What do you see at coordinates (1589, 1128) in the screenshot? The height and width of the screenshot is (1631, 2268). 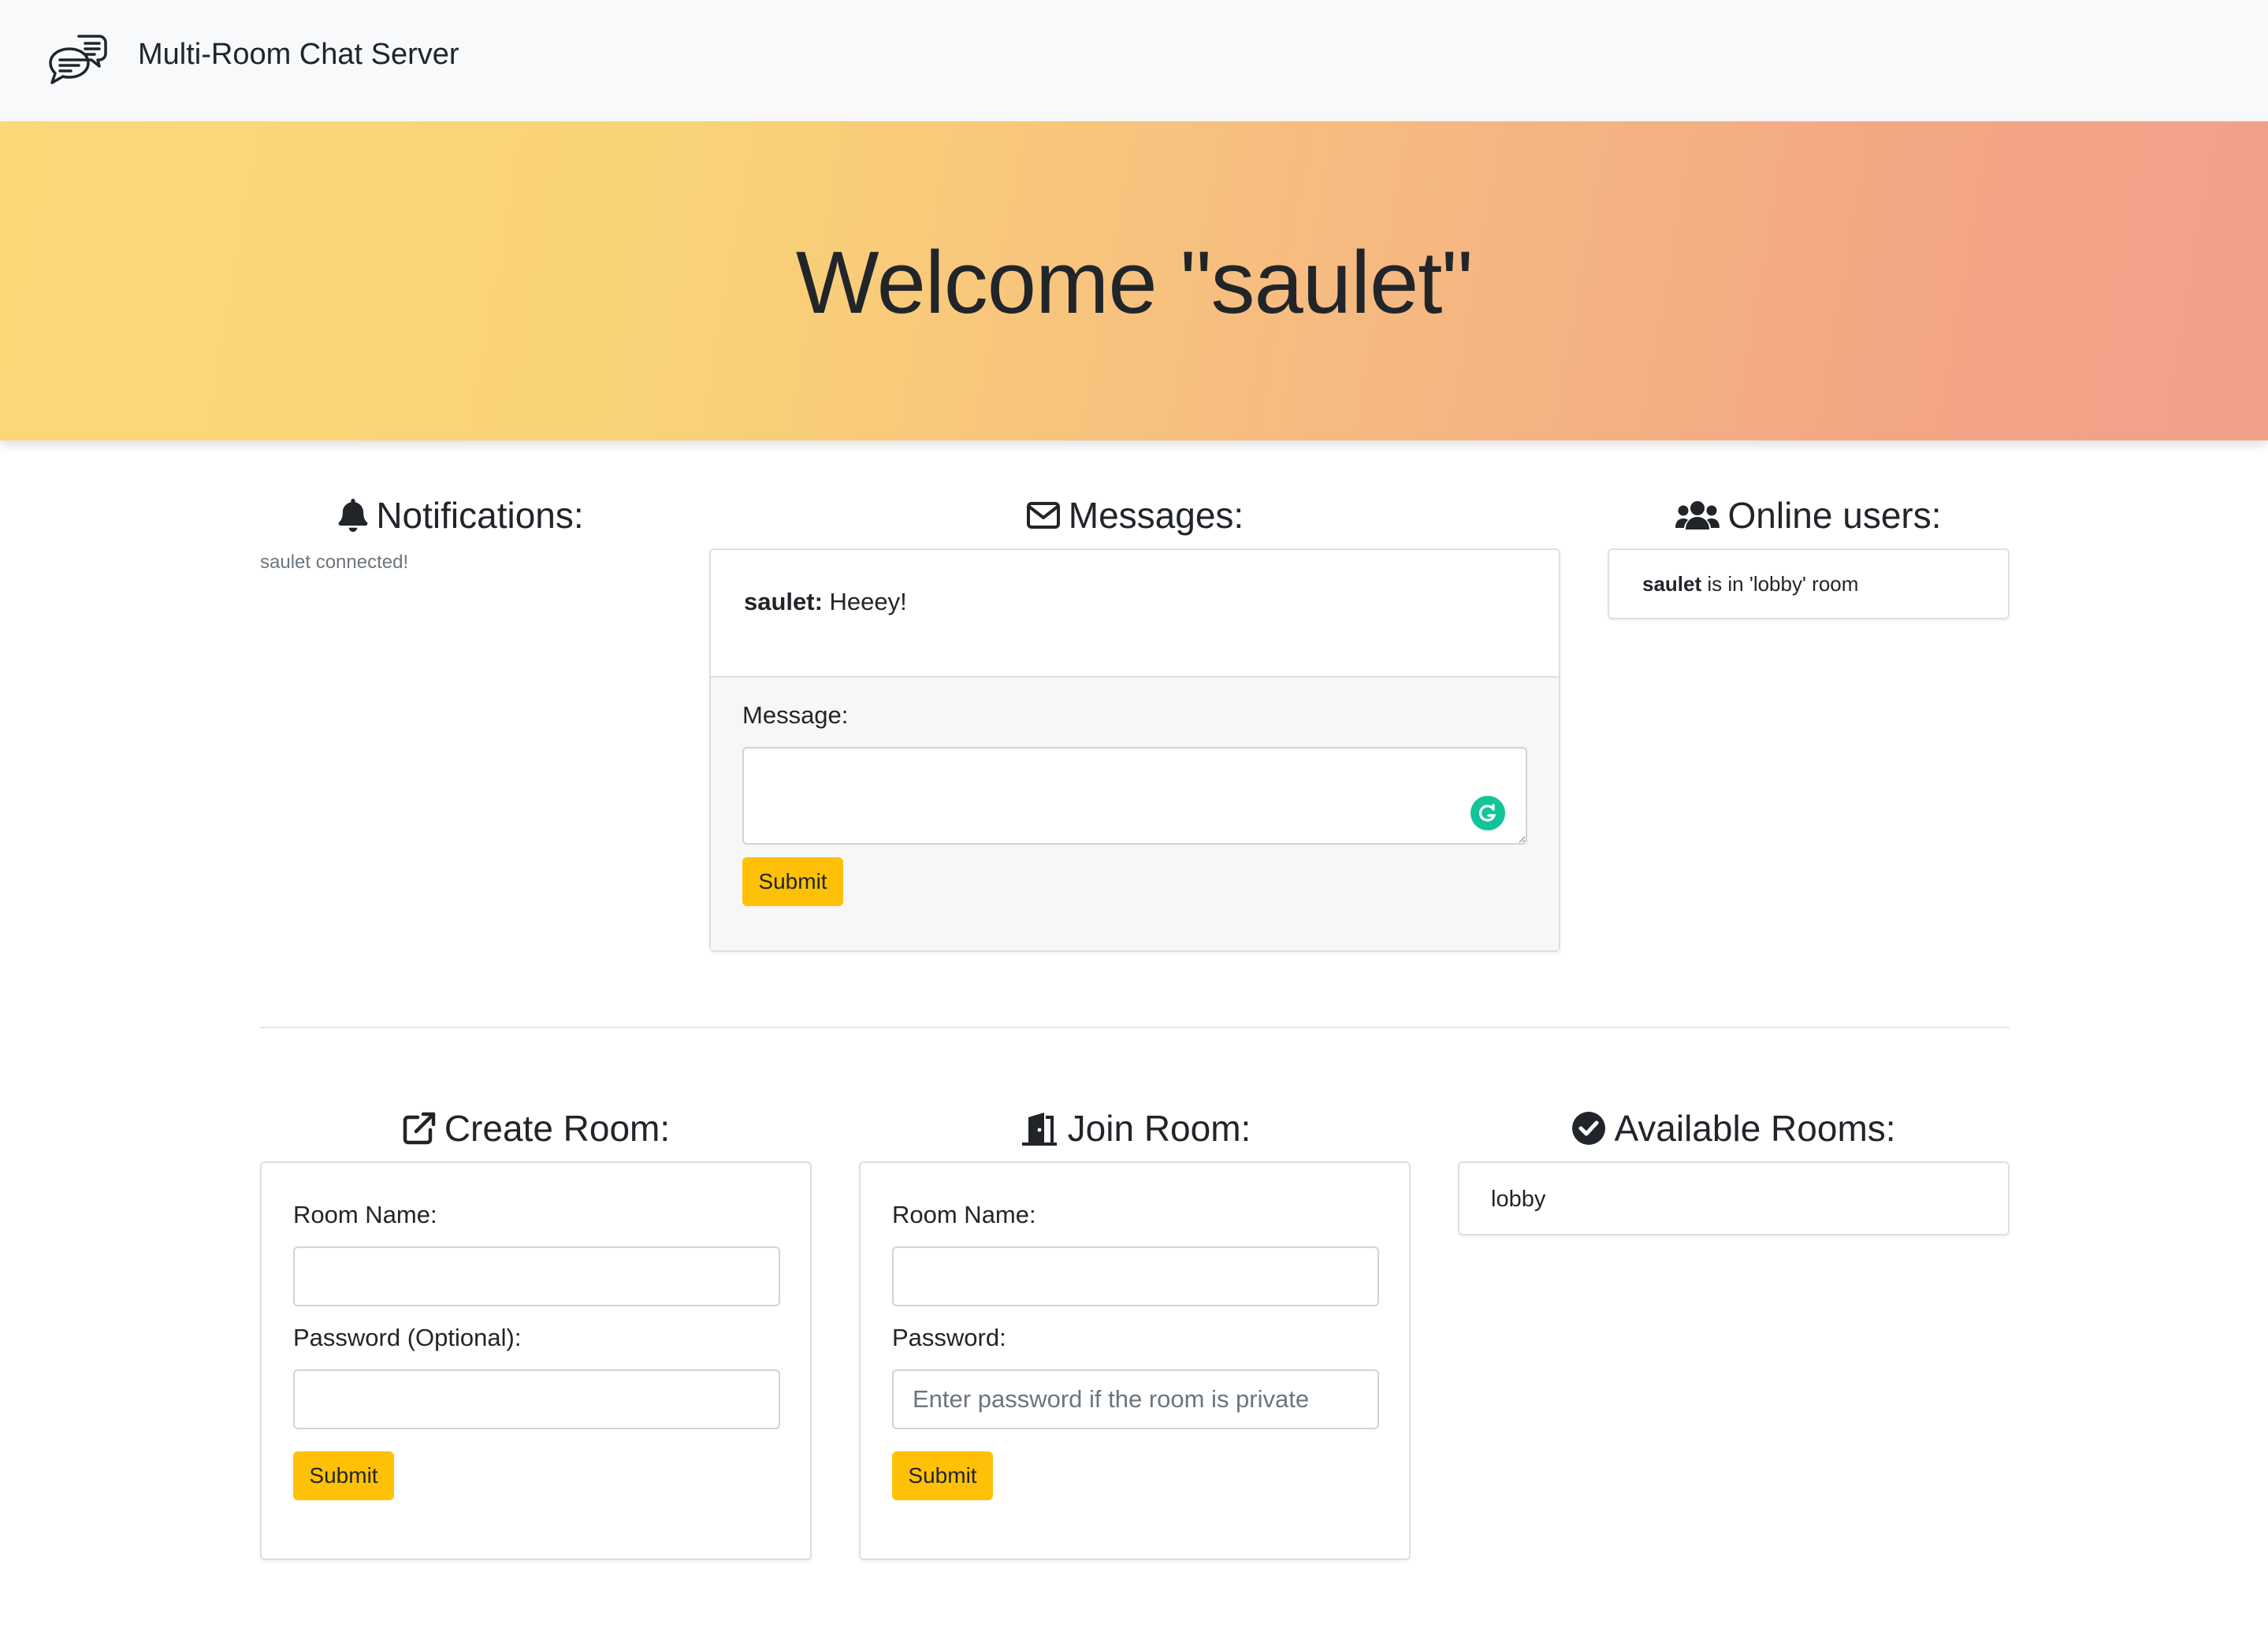 I see `check-circle-icon` at bounding box center [1589, 1128].